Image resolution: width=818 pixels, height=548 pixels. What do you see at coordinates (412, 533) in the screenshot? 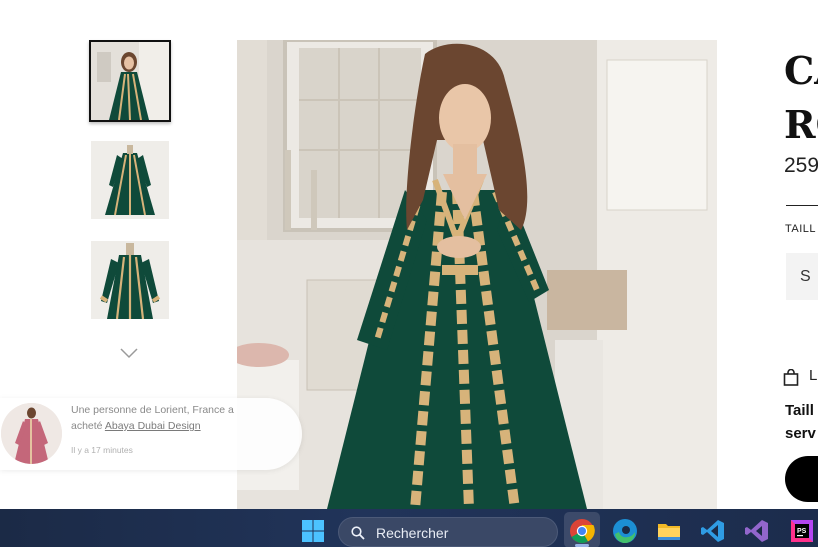
I see `search-placeholder: Rechercher` at bounding box center [412, 533].